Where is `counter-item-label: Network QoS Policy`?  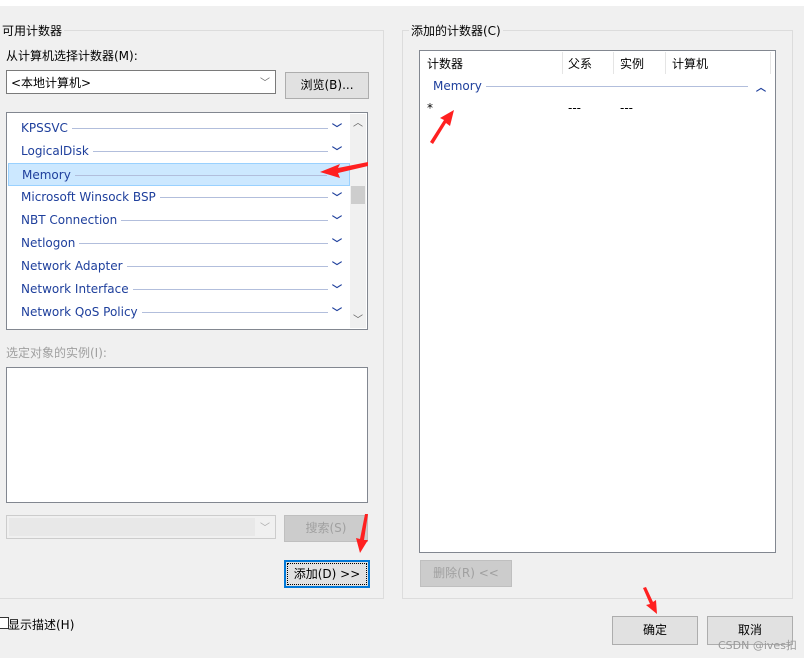 counter-item-label: Network QoS Policy is located at coordinates (79, 312).